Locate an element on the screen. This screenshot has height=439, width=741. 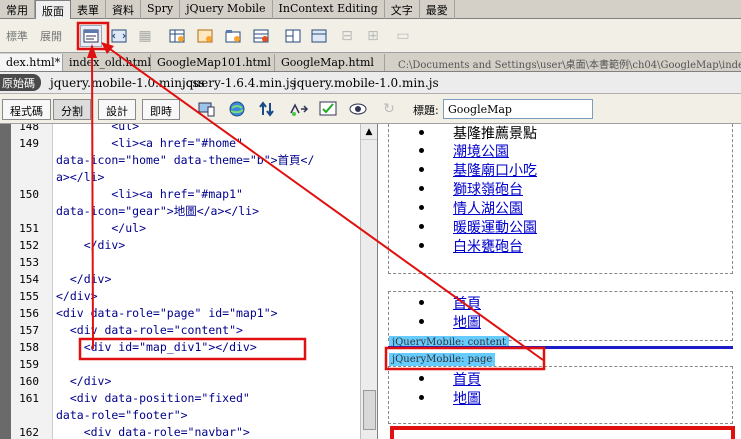
code-line: 158 <div id="map_div1"></div> is located at coordinates (180, 347).